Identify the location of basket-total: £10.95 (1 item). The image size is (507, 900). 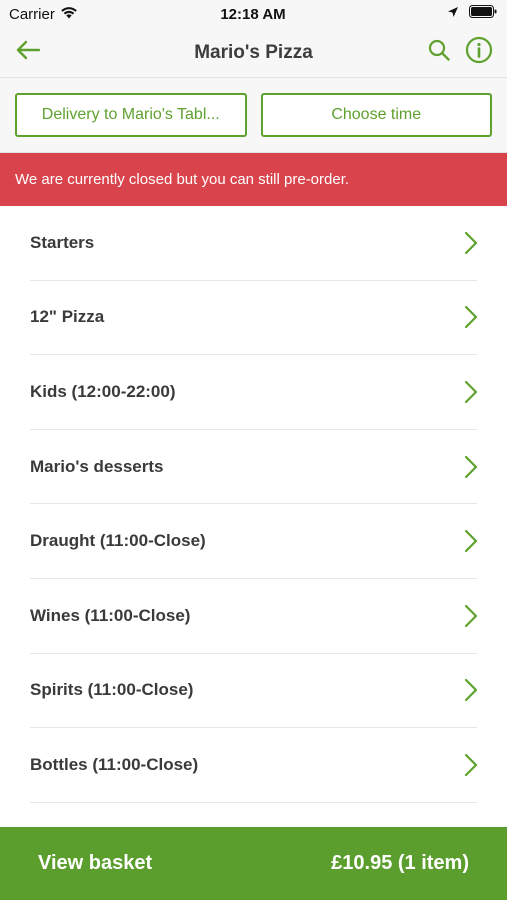
(400, 863).